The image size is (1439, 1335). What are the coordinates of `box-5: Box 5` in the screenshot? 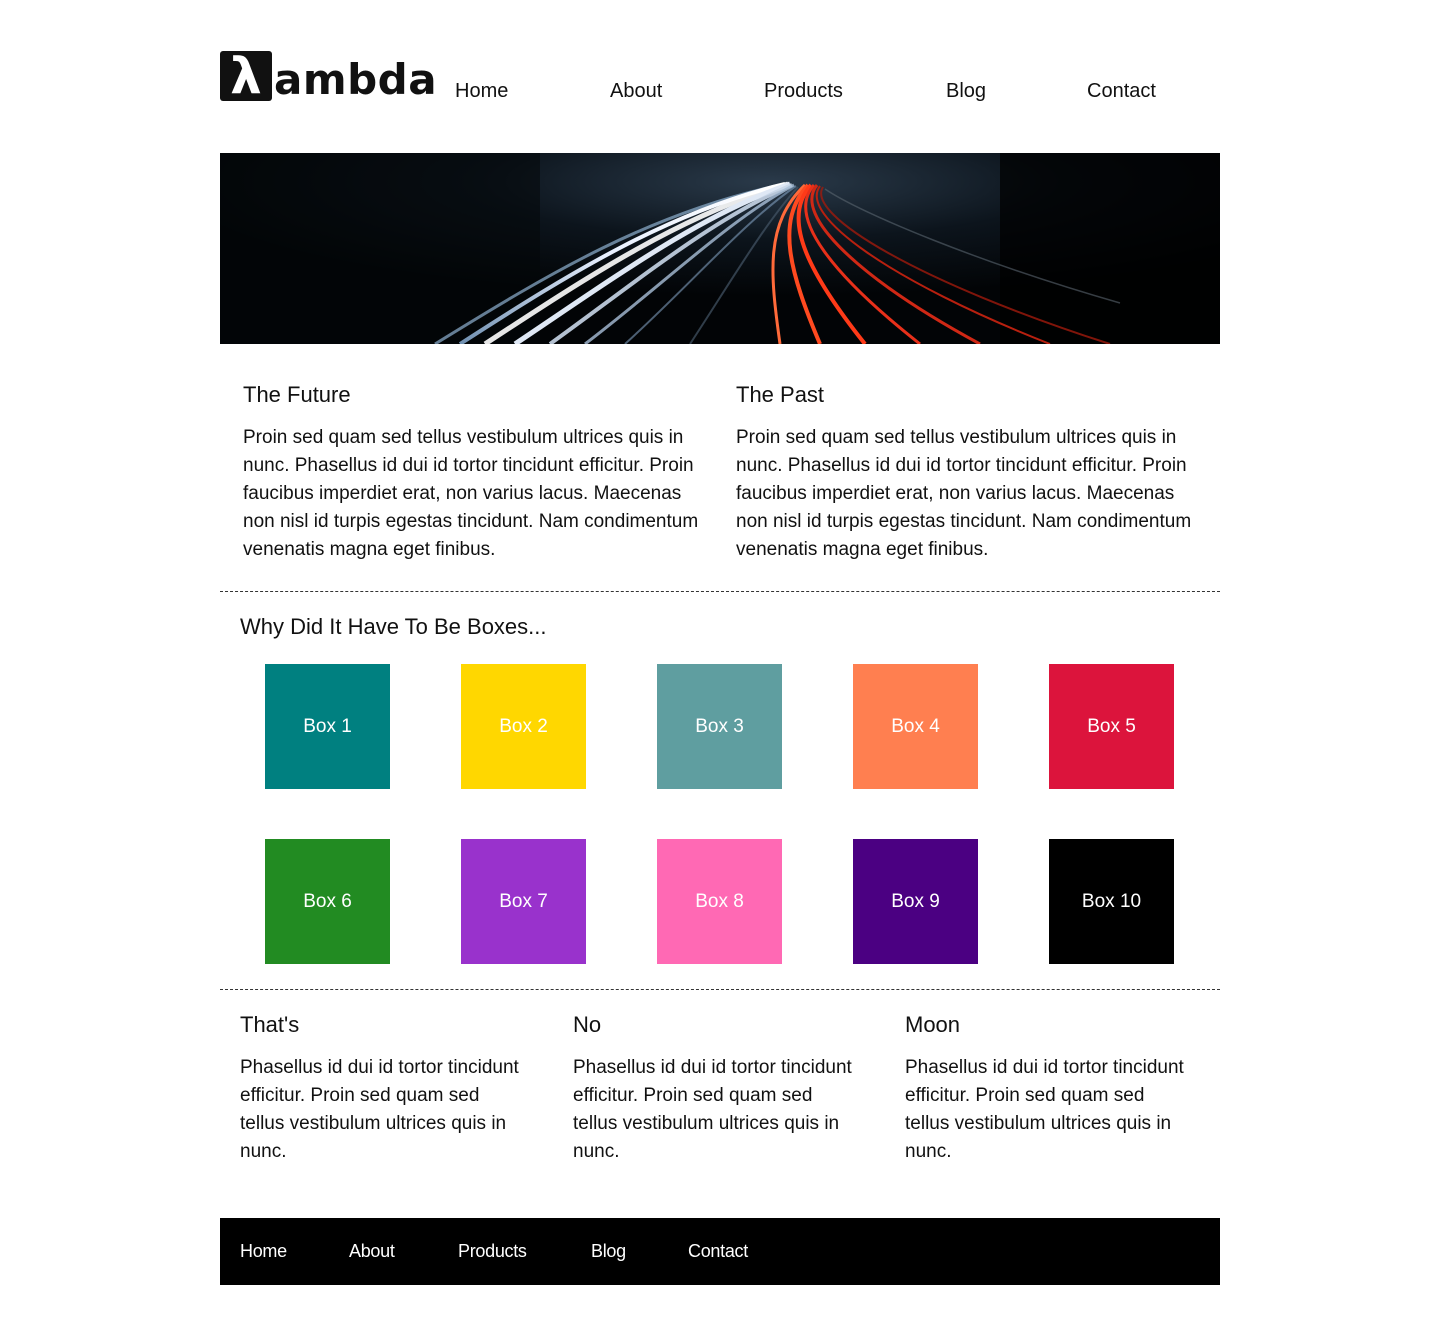 It's located at (1111, 726).